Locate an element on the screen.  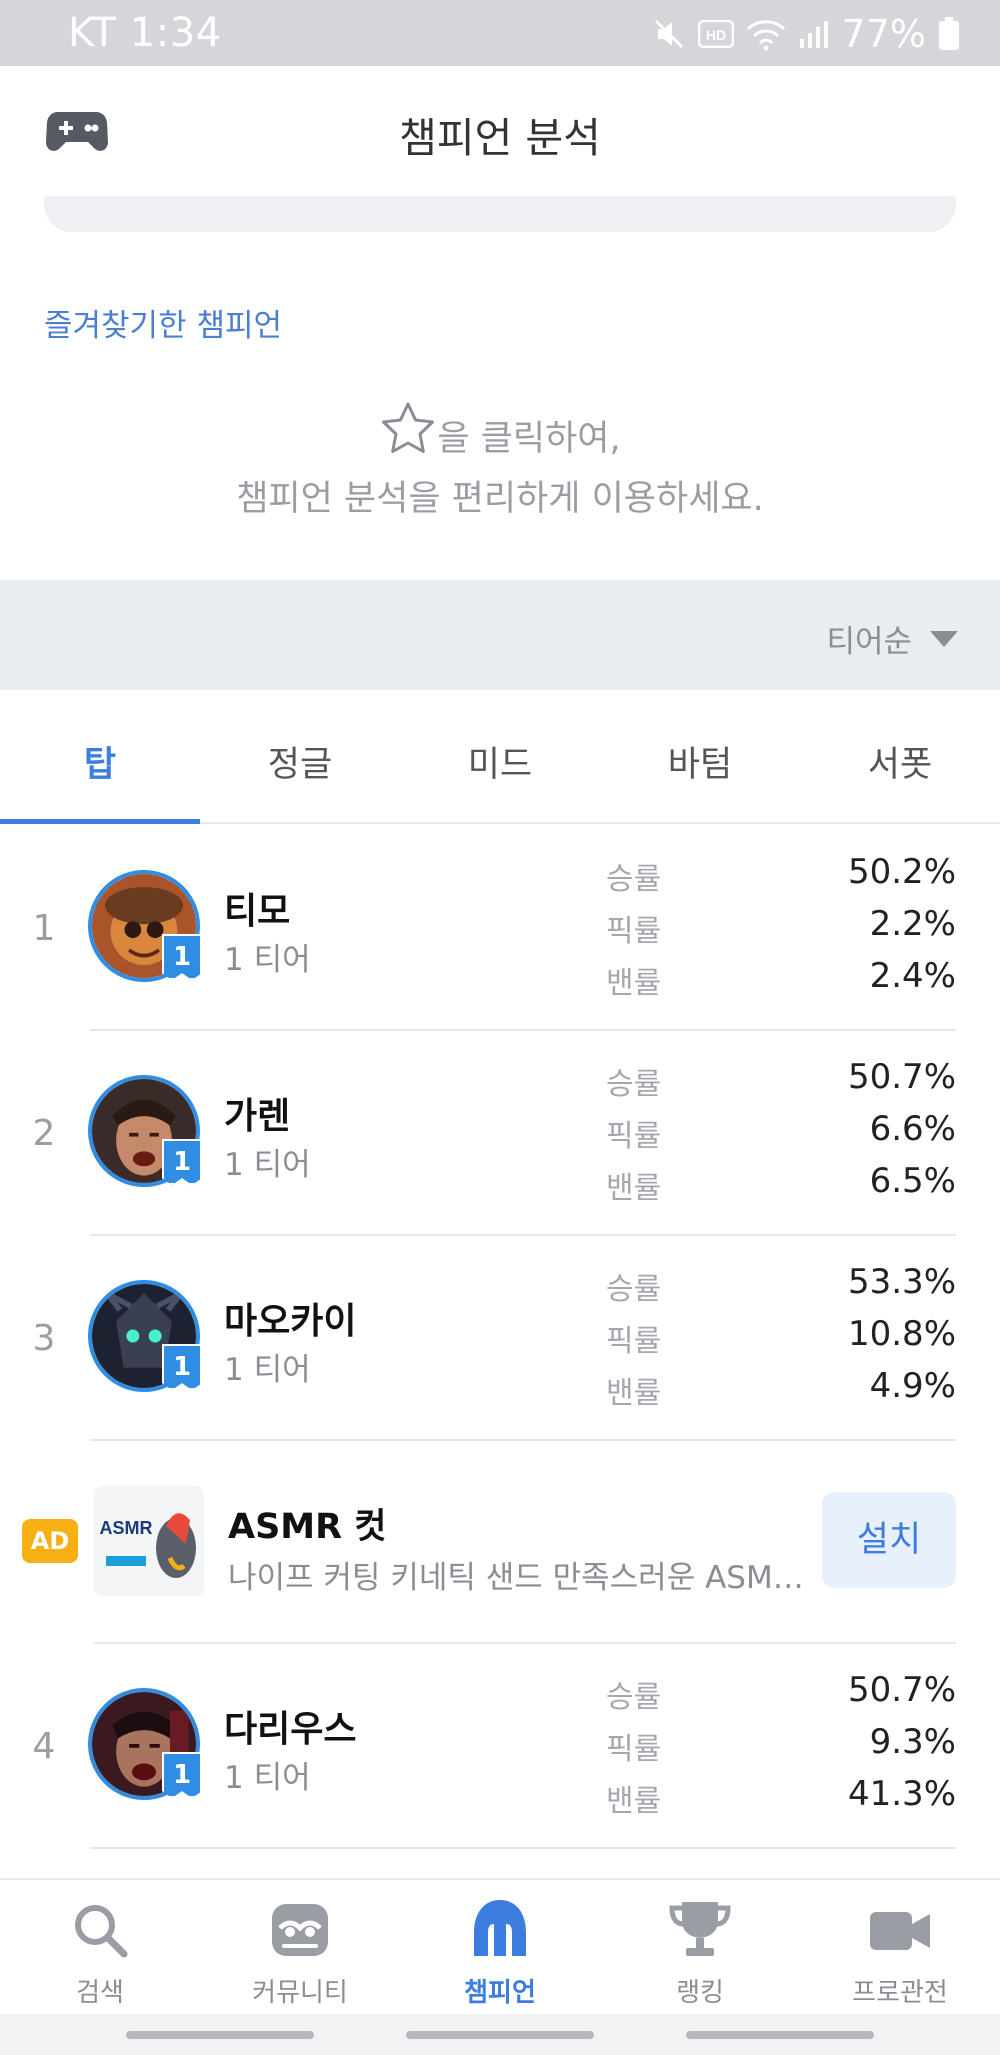
champion-name: 다리우스 is located at coordinates (290, 1729).